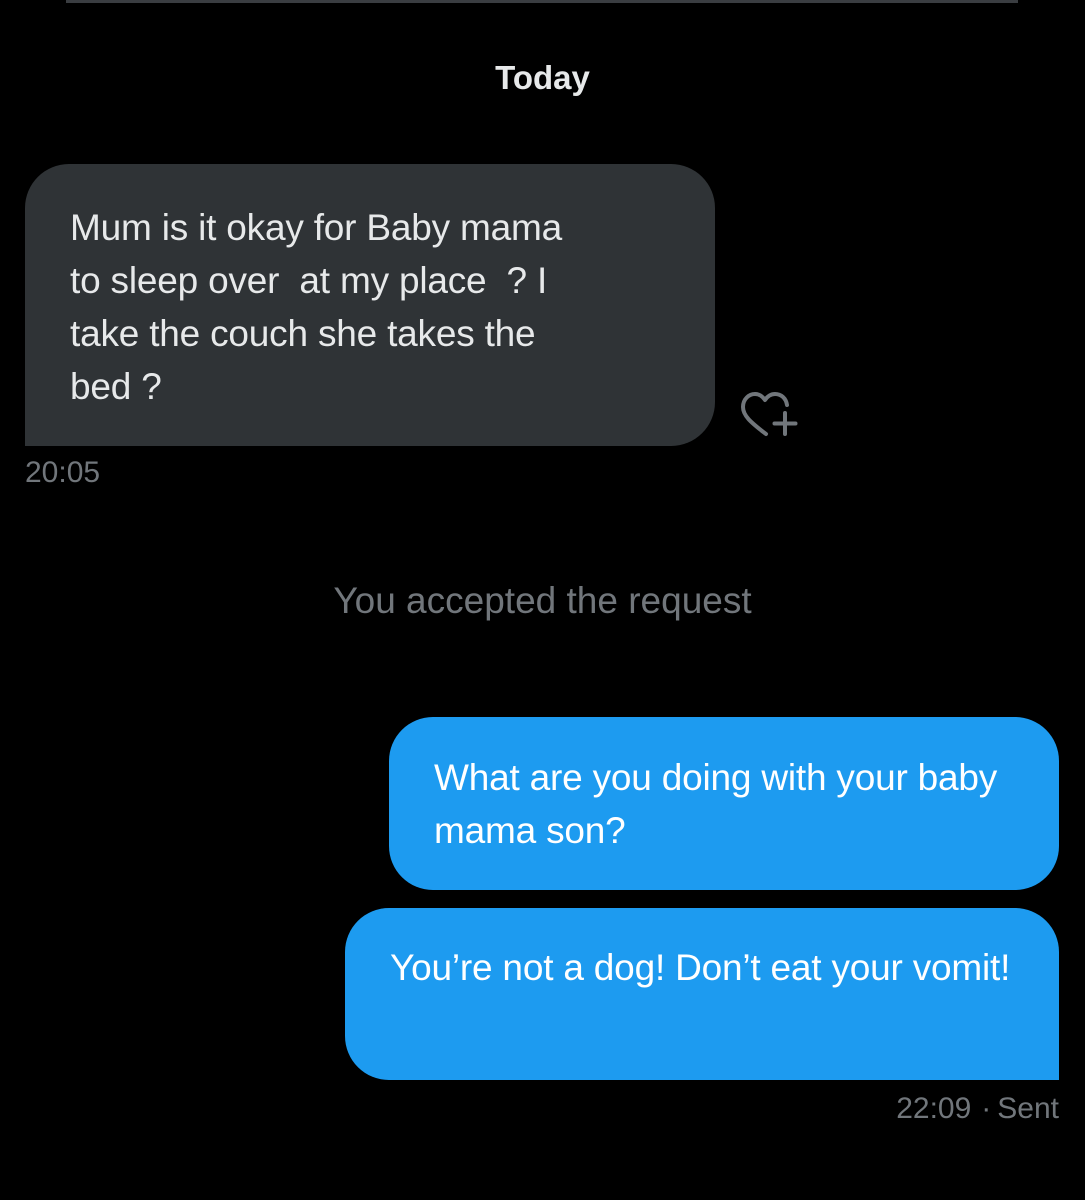 The height and width of the screenshot is (1200, 1085). I want to click on delivery-status: Sent, so click(1028, 1108).